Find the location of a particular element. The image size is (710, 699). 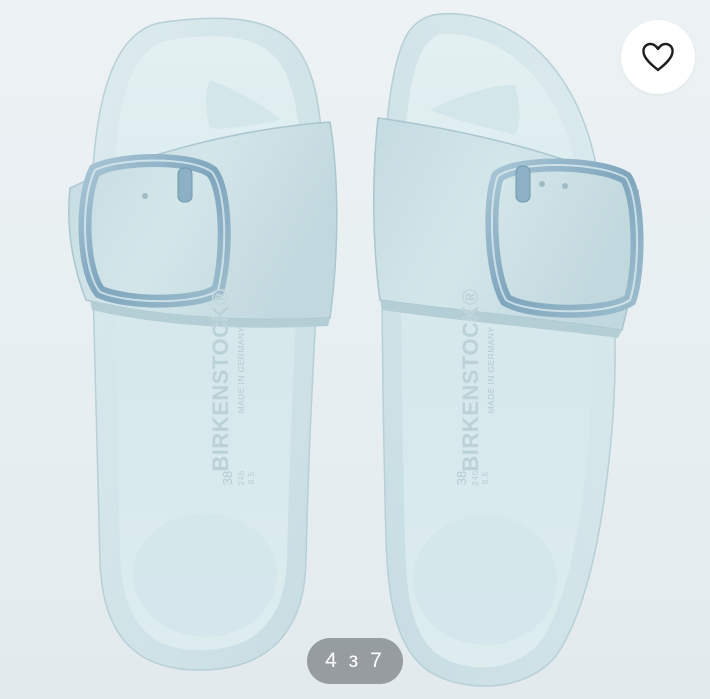

heart-icon is located at coordinates (658, 57).